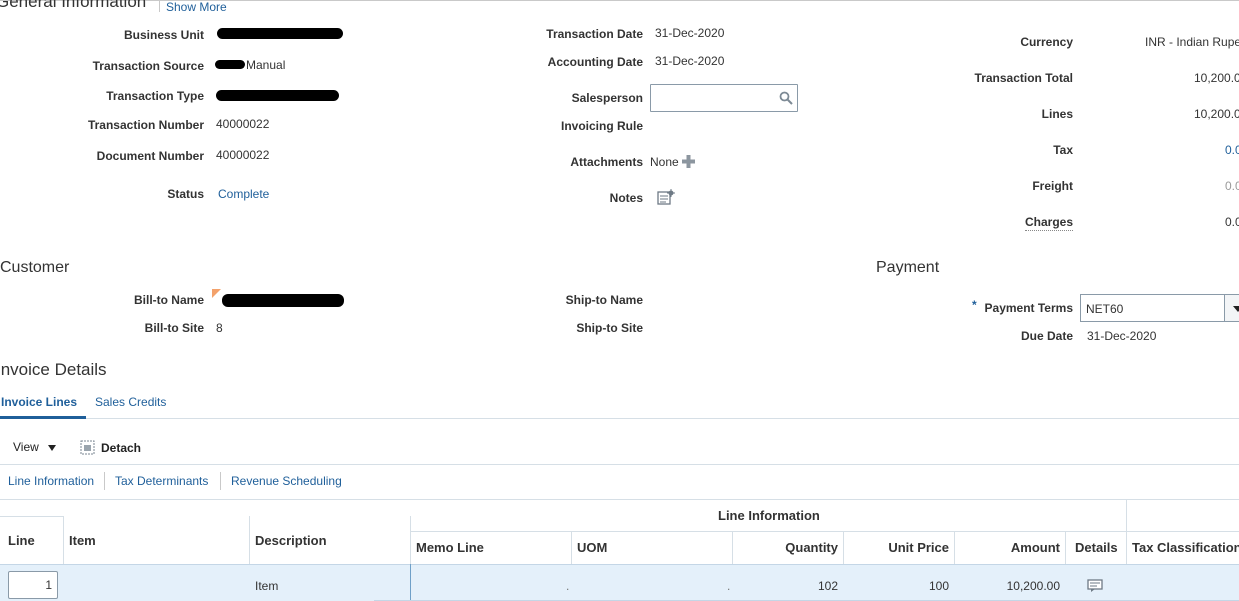 The image size is (1239, 601). Describe the element at coordinates (908, 267) in the screenshot. I see `section-title-payment: Payment` at that location.